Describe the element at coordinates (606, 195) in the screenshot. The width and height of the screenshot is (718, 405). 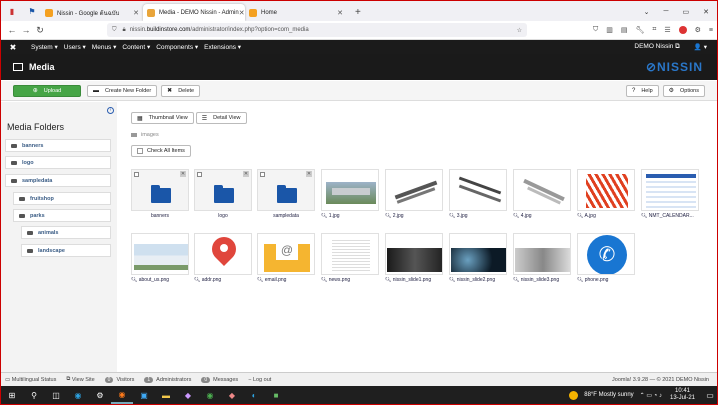
I see `image-thumb-5: 🔍︎ A.jpg` at that location.